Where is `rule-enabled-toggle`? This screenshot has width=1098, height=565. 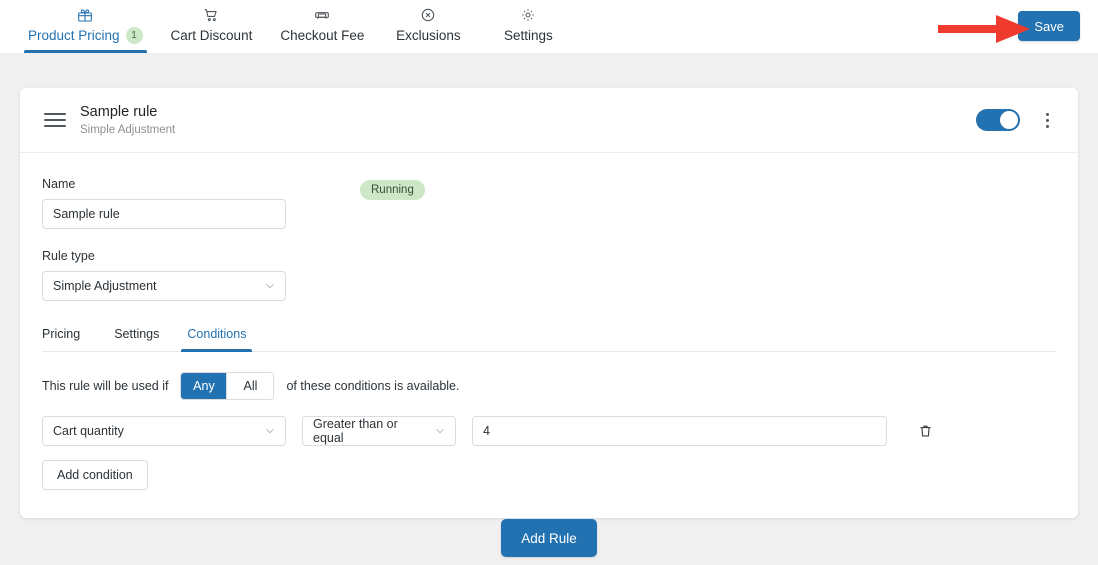 rule-enabled-toggle is located at coordinates (998, 120).